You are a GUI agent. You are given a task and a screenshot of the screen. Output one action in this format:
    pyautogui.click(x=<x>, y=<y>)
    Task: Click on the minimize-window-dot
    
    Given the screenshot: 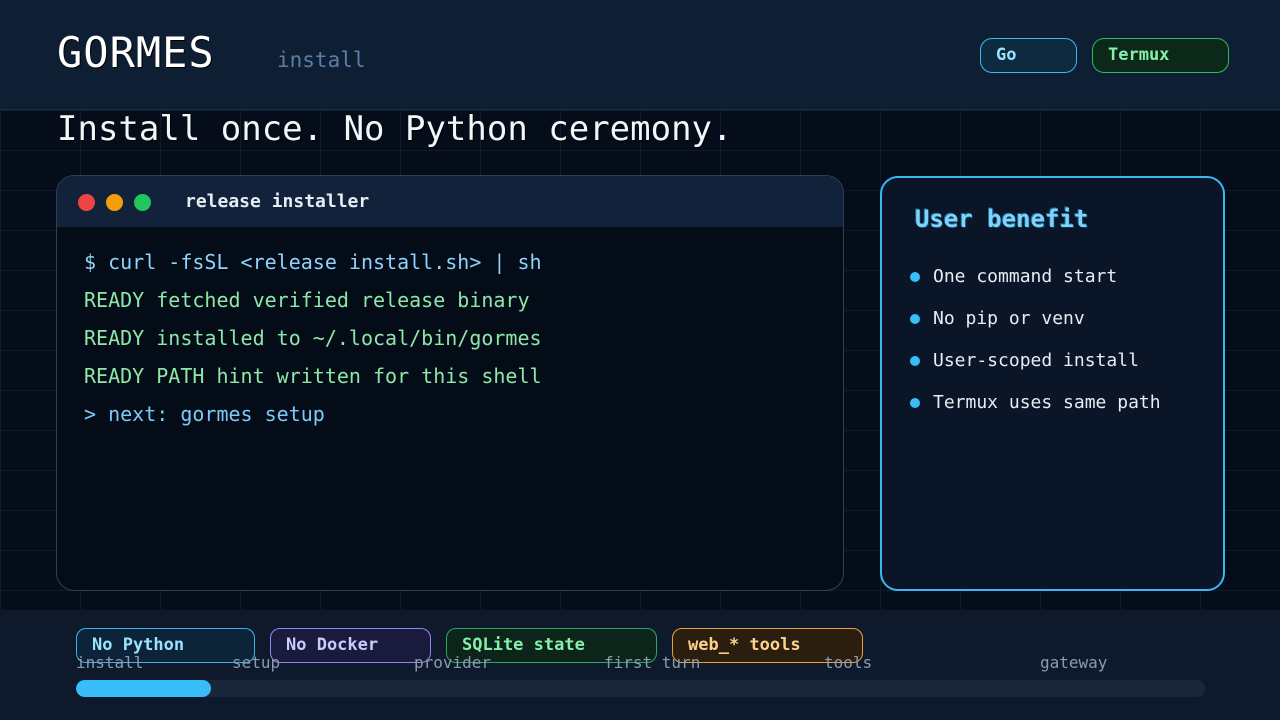 What is the action you would take?
    pyautogui.click(x=114, y=202)
    